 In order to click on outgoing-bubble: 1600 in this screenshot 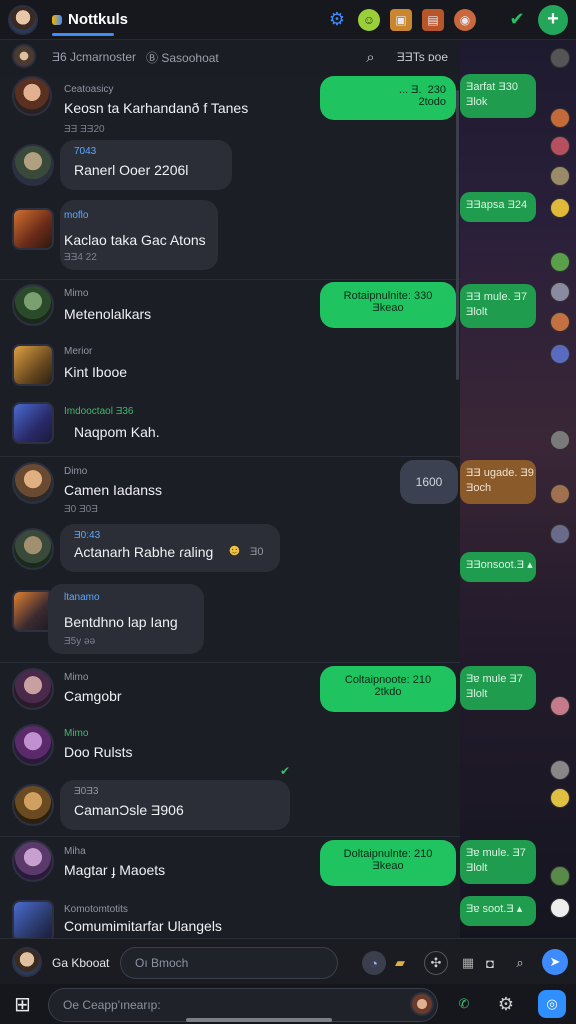, I will do `click(429, 482)`.